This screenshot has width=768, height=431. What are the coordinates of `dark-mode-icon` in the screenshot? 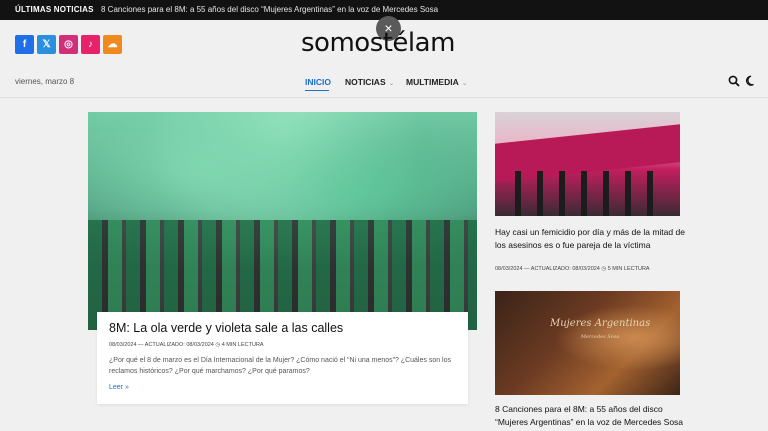 It's located at (751, 81).